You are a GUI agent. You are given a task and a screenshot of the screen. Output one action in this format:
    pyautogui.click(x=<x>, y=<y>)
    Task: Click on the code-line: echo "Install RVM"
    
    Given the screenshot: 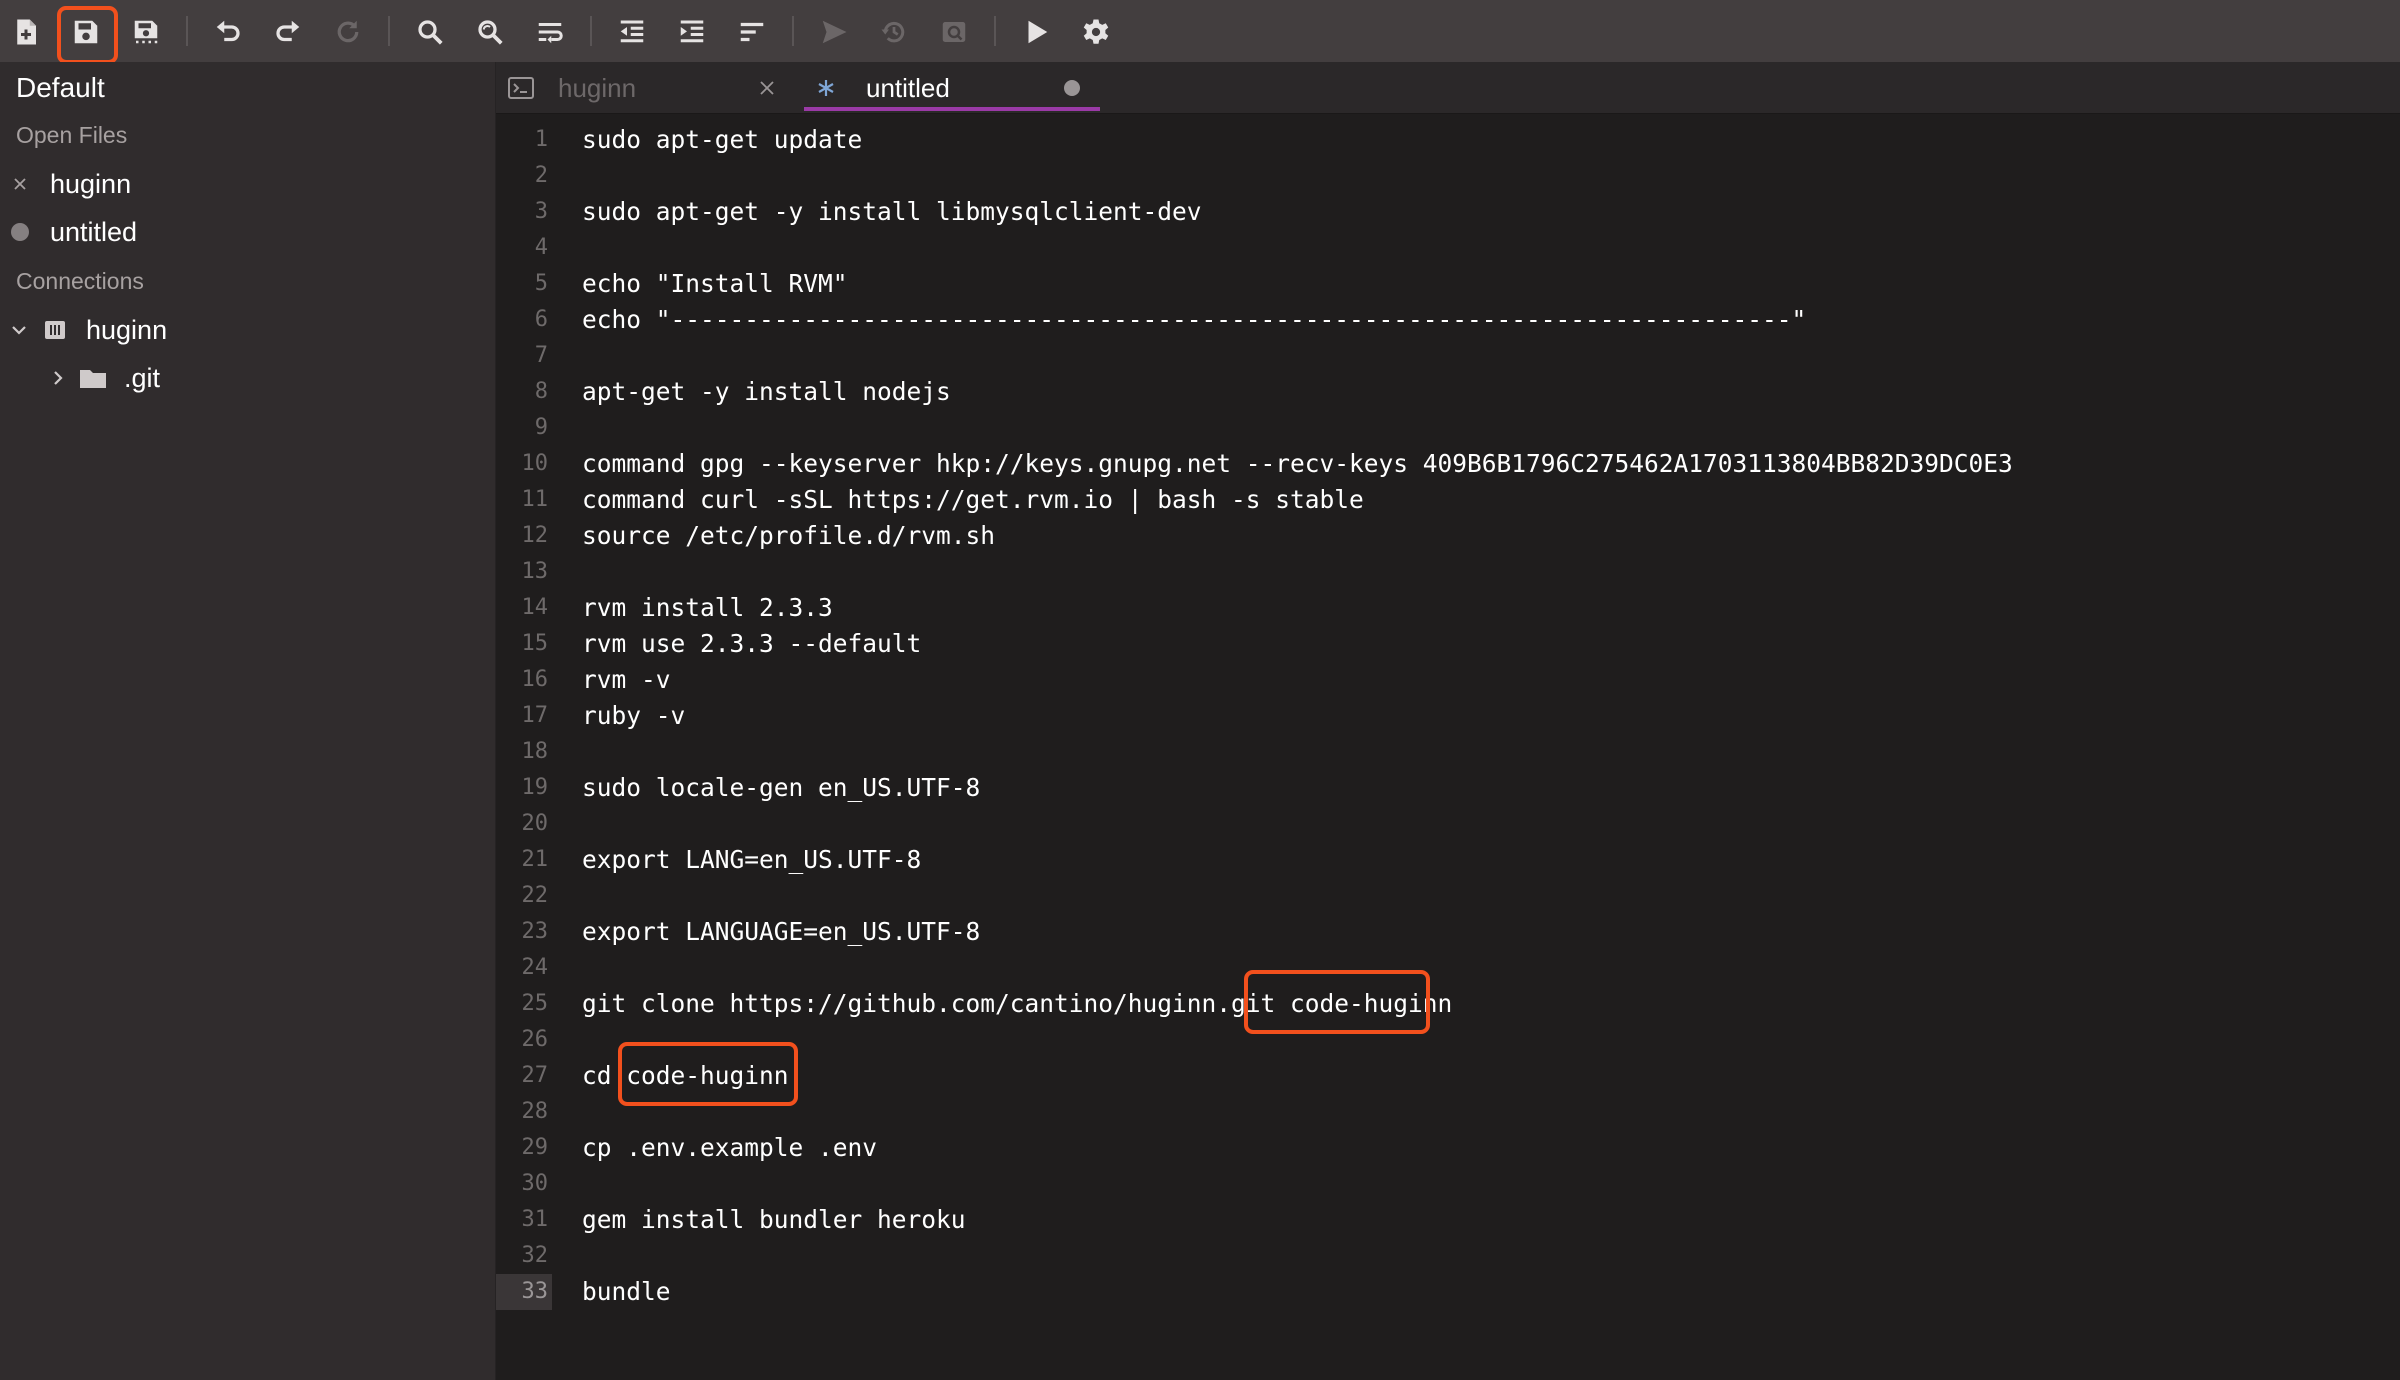 What is the action you would take?
    pyautogui.click(x=715, y=284)
    